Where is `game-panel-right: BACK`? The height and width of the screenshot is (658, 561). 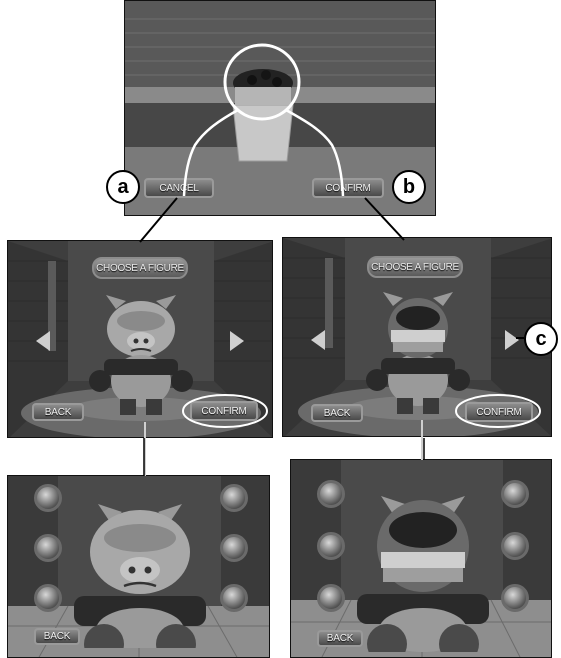 game-panel-right: BACK is located at coordinates (421, 558).